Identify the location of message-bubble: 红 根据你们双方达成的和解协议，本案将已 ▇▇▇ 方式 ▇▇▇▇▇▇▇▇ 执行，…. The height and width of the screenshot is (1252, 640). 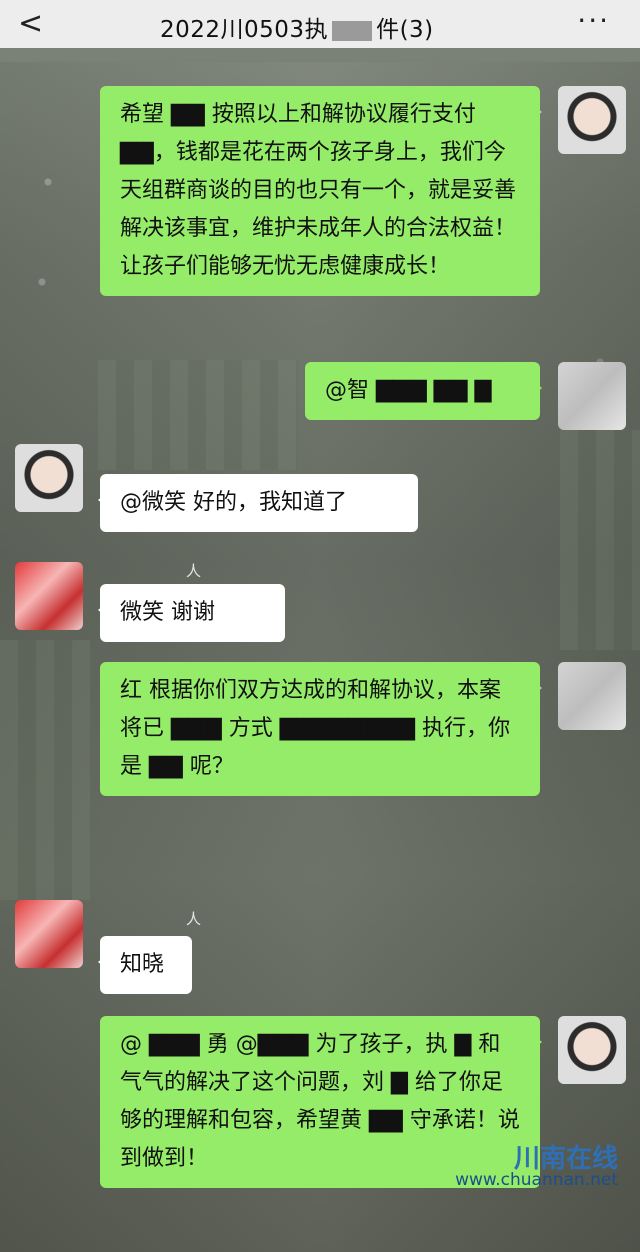
(321, 729).